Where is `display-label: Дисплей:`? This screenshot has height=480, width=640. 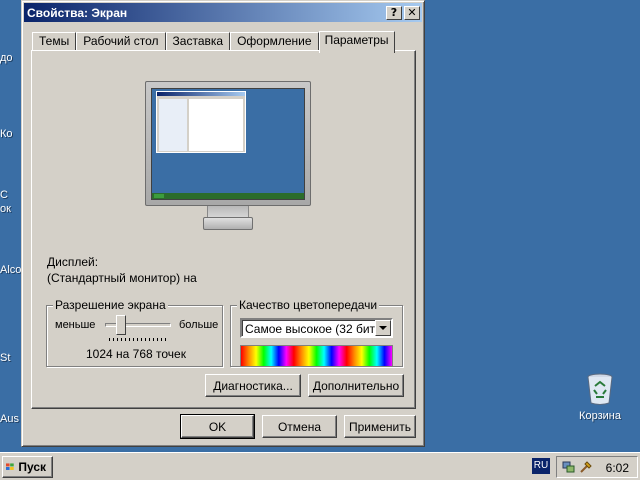 display-label: Дисплей: is located at coordinates (73, 262).